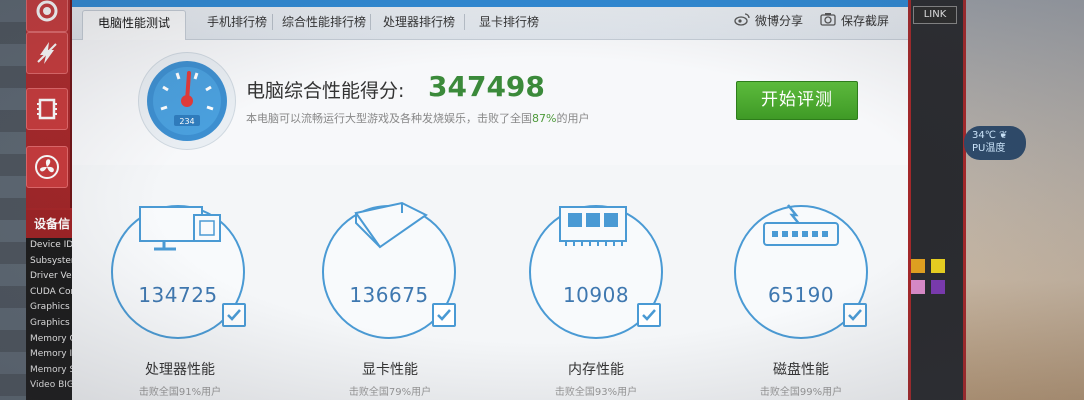 The height and width of the screenshot is (400, 1084). What do you see at coordinates (49, 224) in the screenshot?
I see `device-info-title: 设备信` at bounding box center [49, 224].